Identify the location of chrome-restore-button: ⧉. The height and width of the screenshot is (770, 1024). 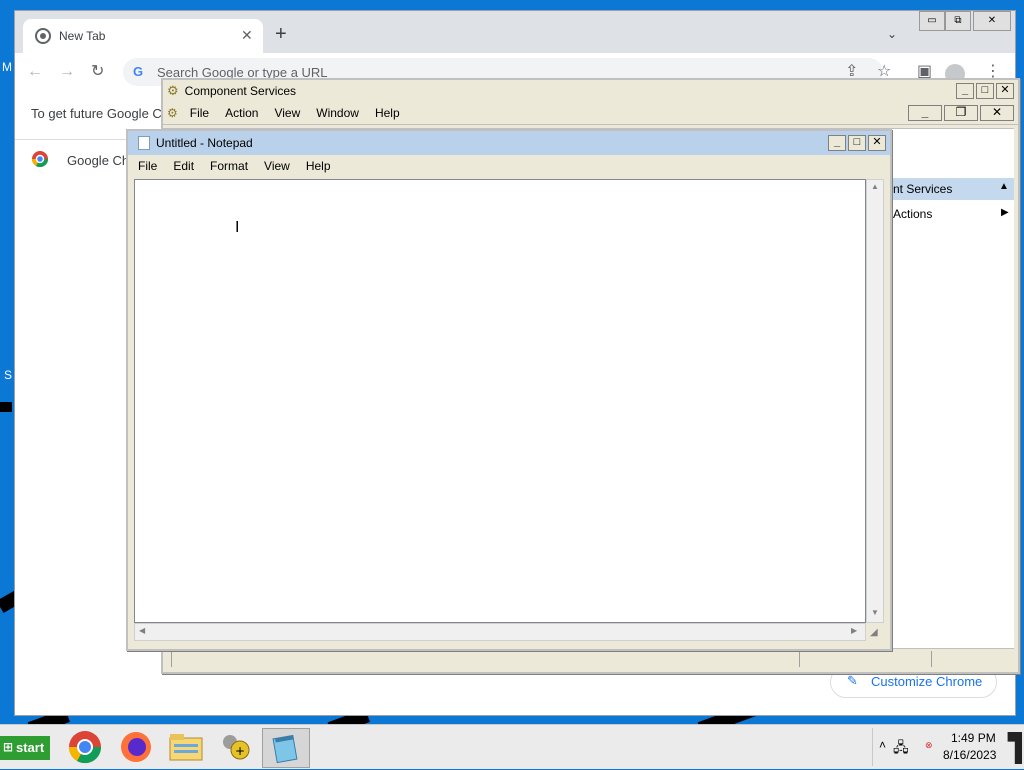
(958, 21).